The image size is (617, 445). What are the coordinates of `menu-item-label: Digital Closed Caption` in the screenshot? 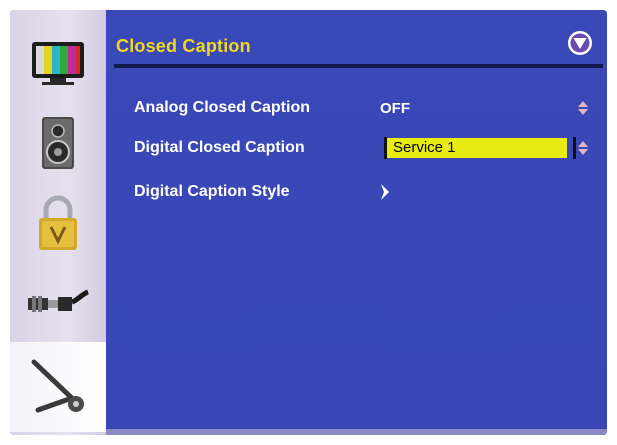 It's located at (219, 147).